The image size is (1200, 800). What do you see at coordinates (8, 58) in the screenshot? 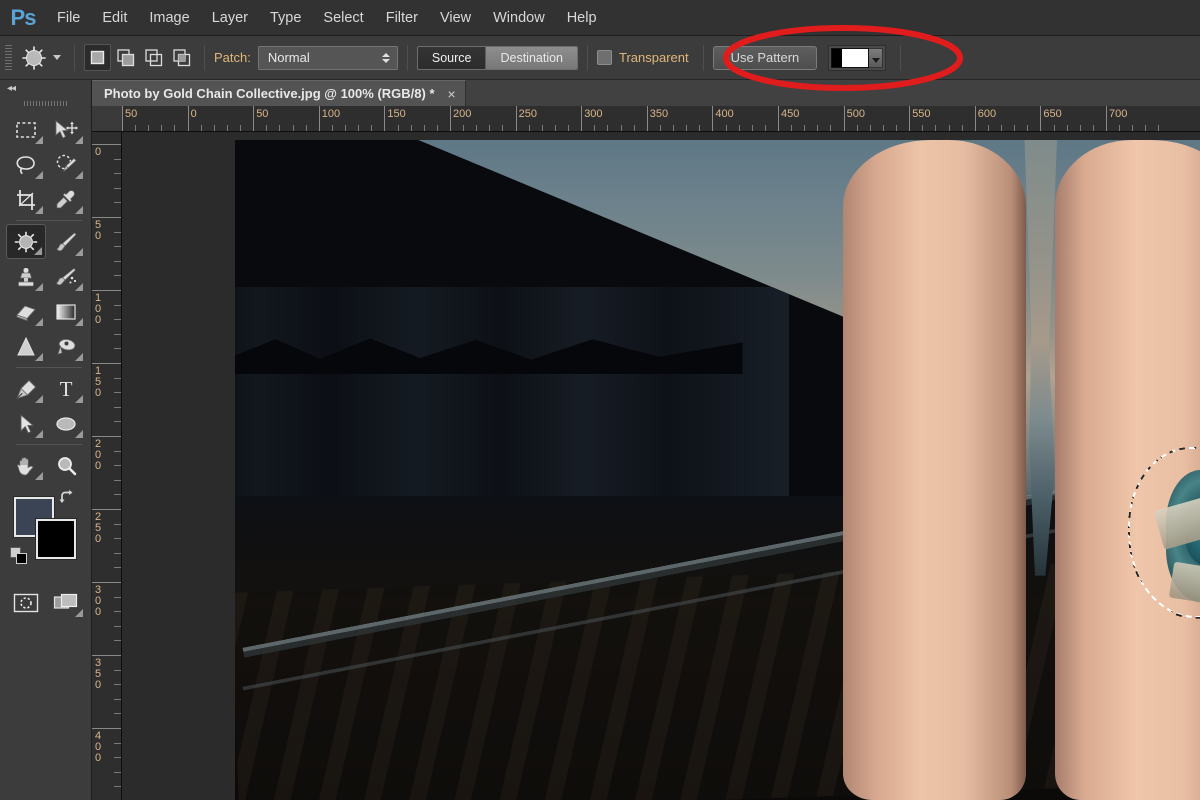
I see `options-bar-grip` at bounding box center [8, 58].